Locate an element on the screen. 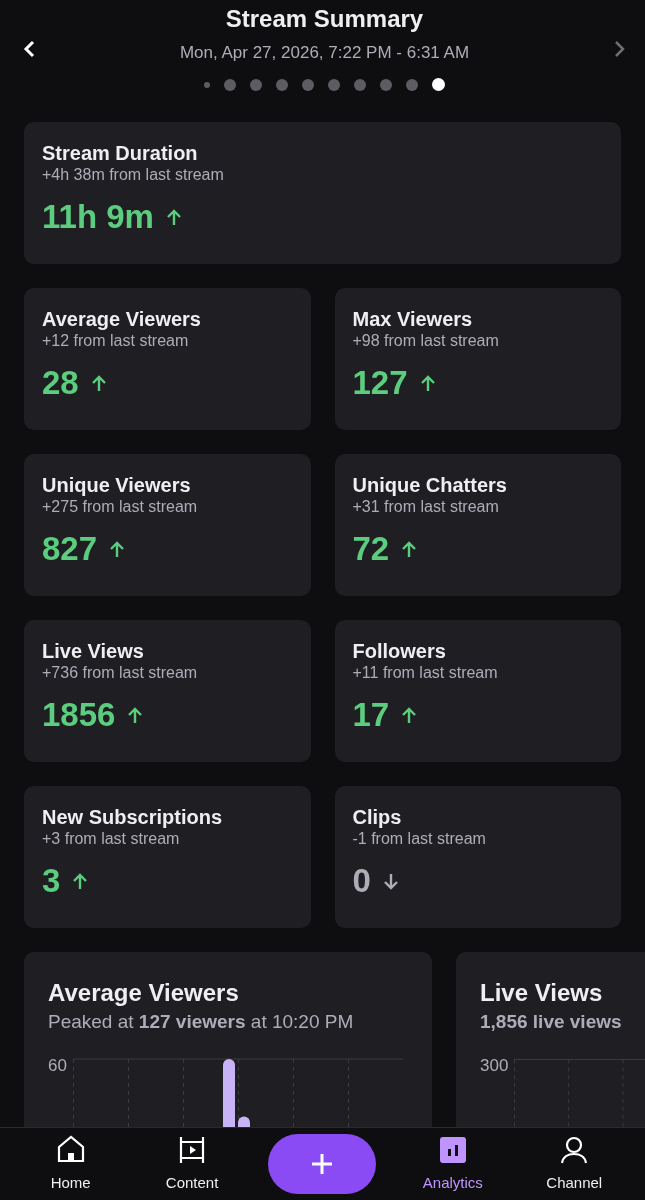 Image resolution: width=645 pixels, height=1200 pixels. stat-title: Stream Duration is located at coordinates (120, 153).